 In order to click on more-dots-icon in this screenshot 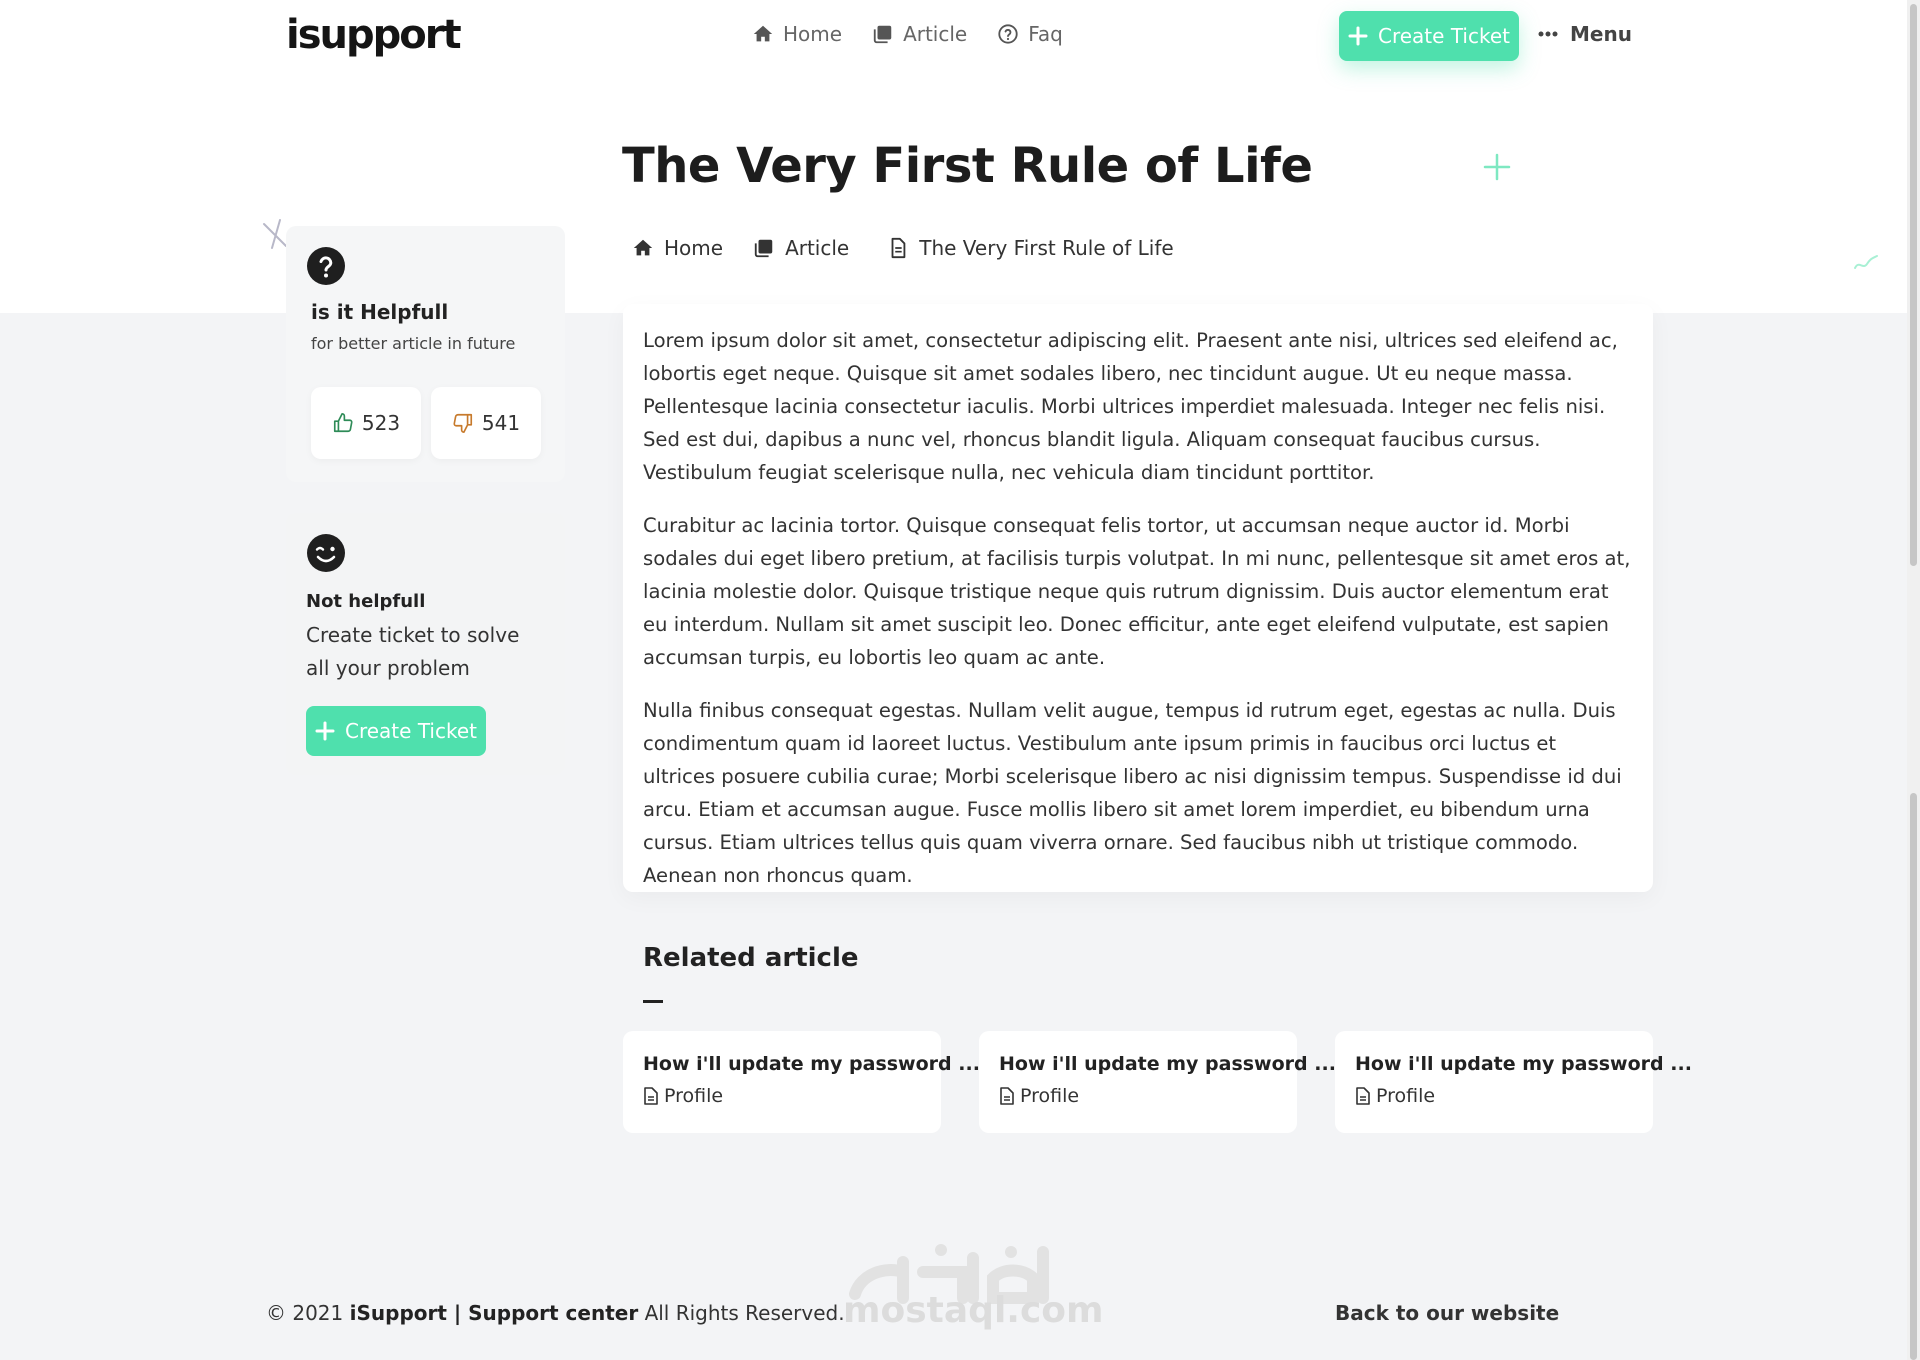, I will do `click(1548, 34)`.